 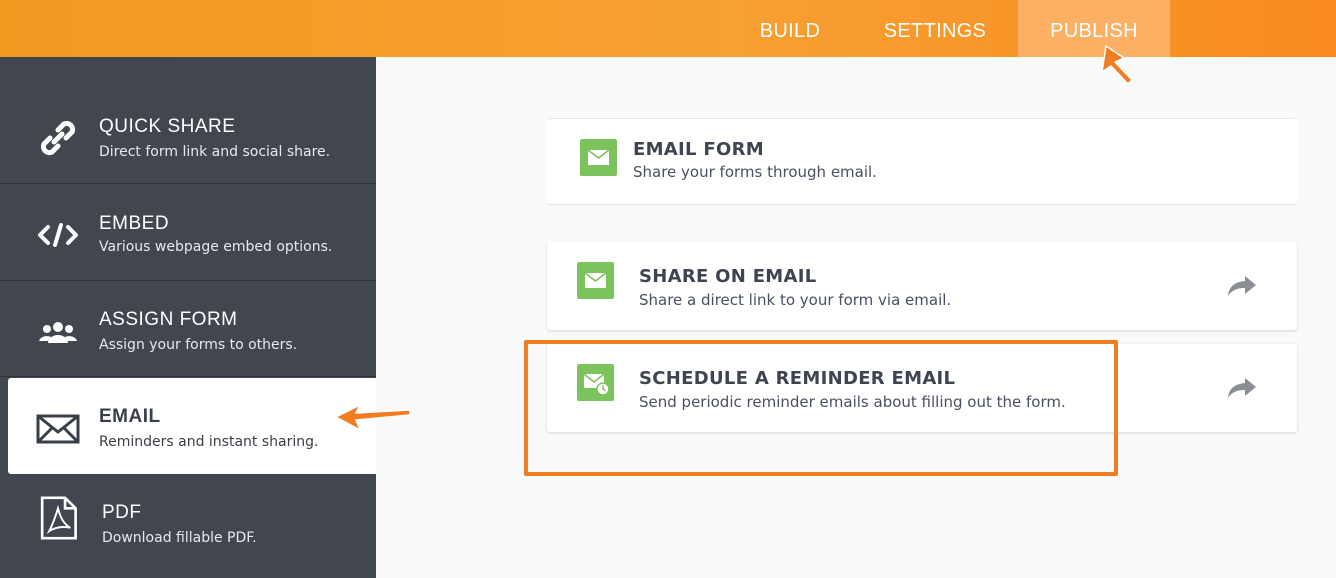 What do you see at coordinates (790, 28) in the screenshot?
I see `tab-build: BUILD` at bounding box center [790, 28].